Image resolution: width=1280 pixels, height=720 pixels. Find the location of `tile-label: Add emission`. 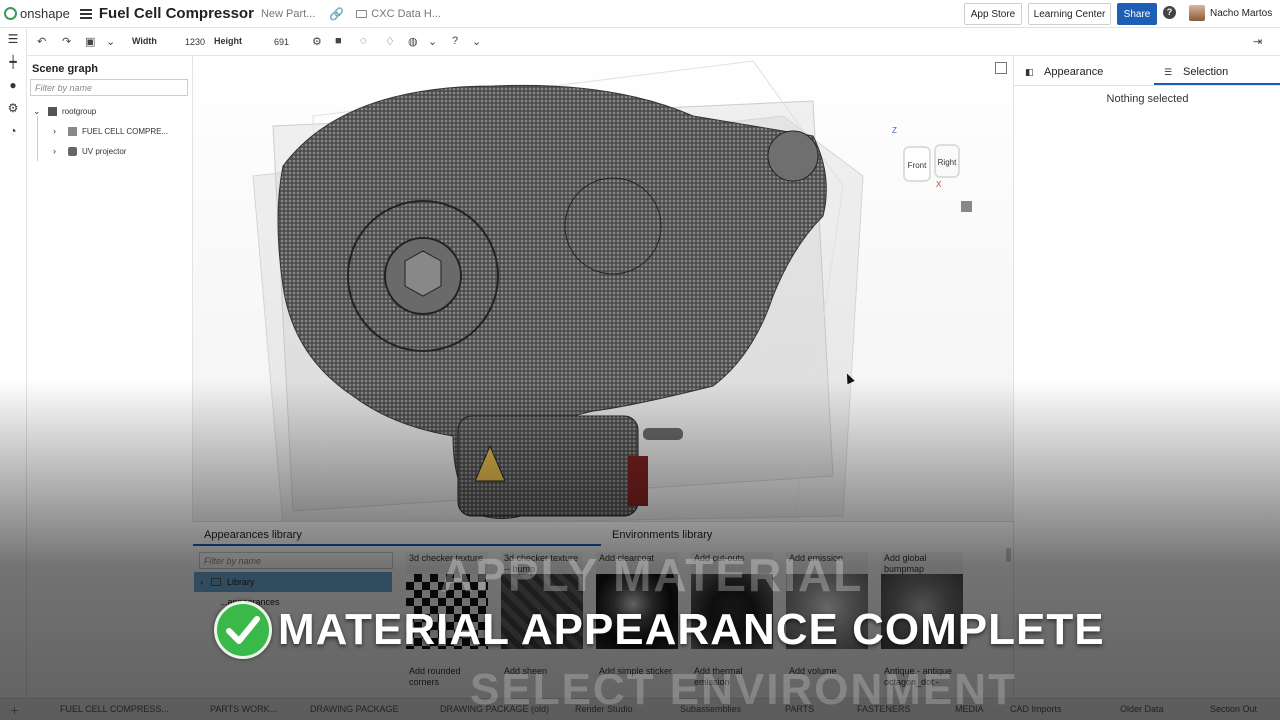

tile-label: Add emission is located at coordinates (827, 563).